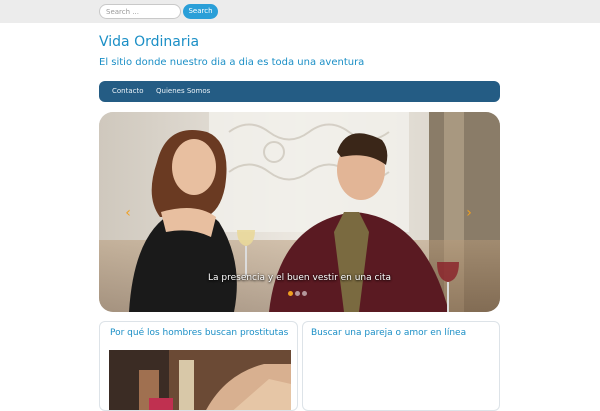 The height and width of the screenshot is (411, 600). I want to click on post-card: Por qué los hombres buscan prostitutas, so click(198, 366).